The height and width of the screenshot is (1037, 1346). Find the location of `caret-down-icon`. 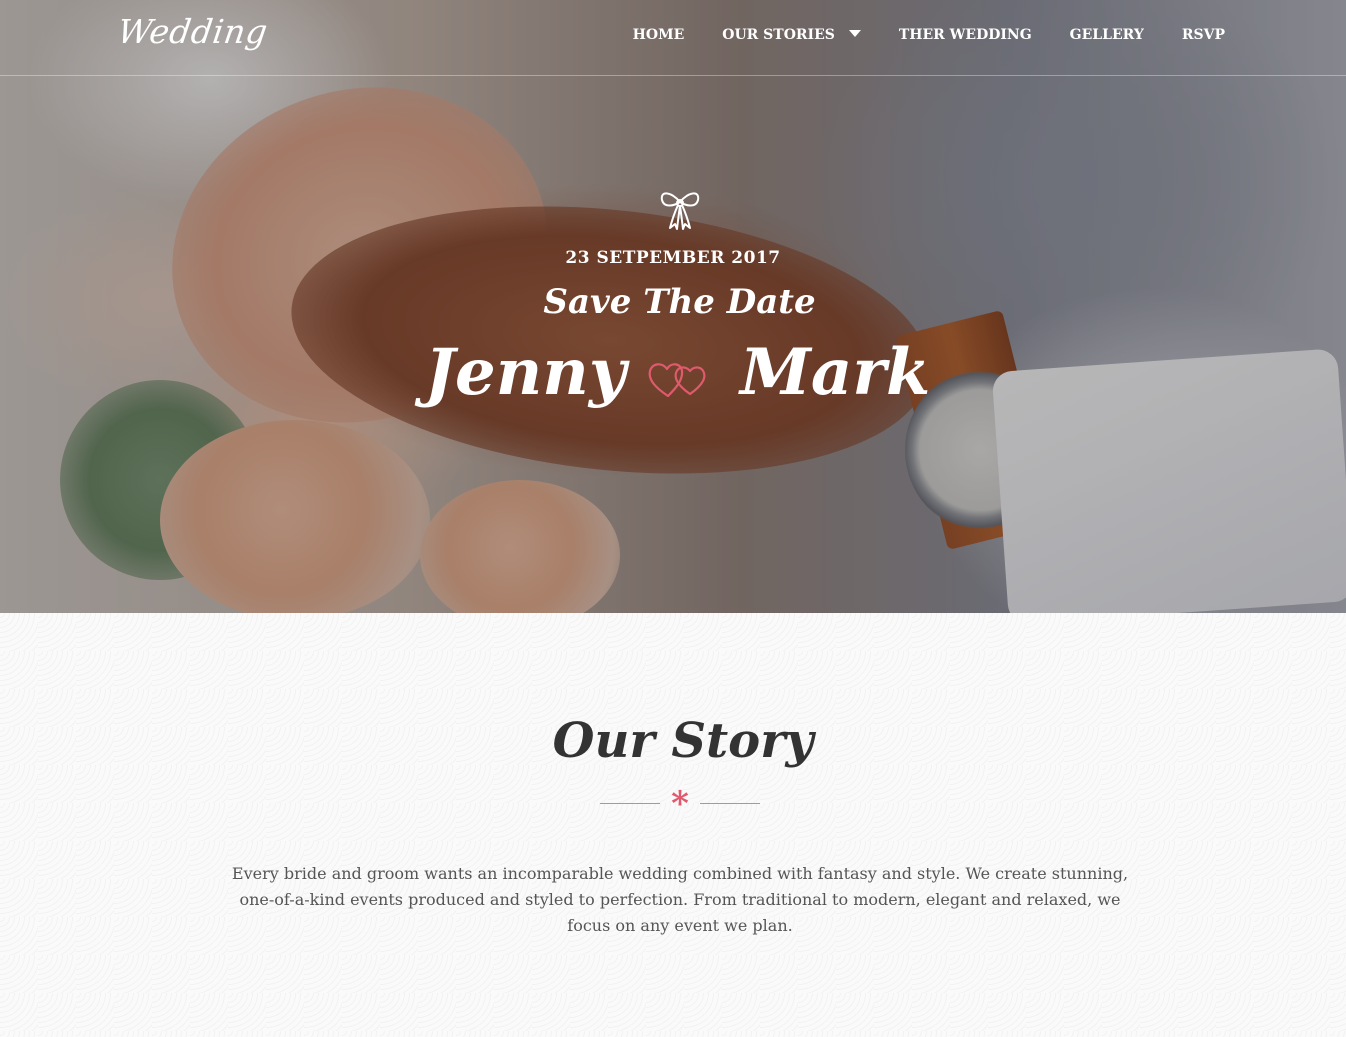

caret-down-icon is located at coordinates (854, 33).